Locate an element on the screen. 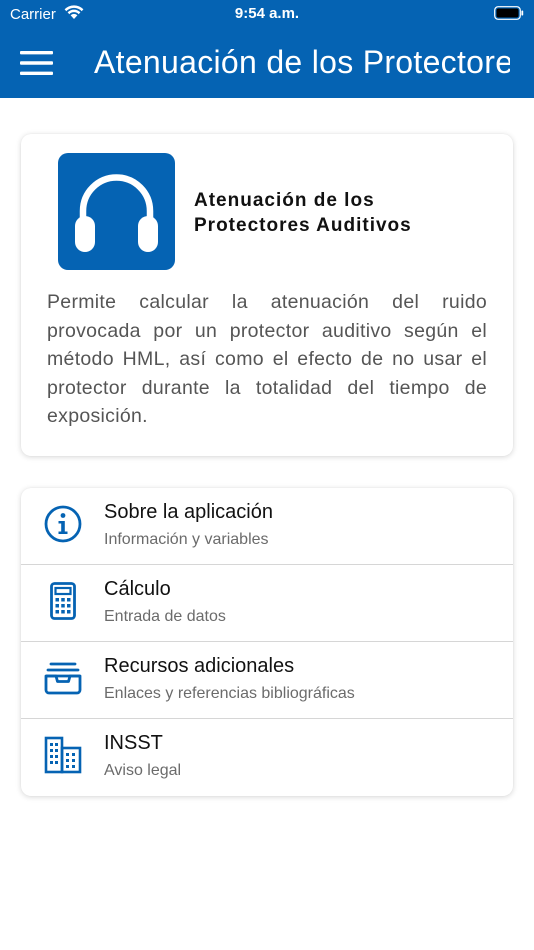  menu-item-subtitle: Entrada de datos is located at coordinates (165, 616).